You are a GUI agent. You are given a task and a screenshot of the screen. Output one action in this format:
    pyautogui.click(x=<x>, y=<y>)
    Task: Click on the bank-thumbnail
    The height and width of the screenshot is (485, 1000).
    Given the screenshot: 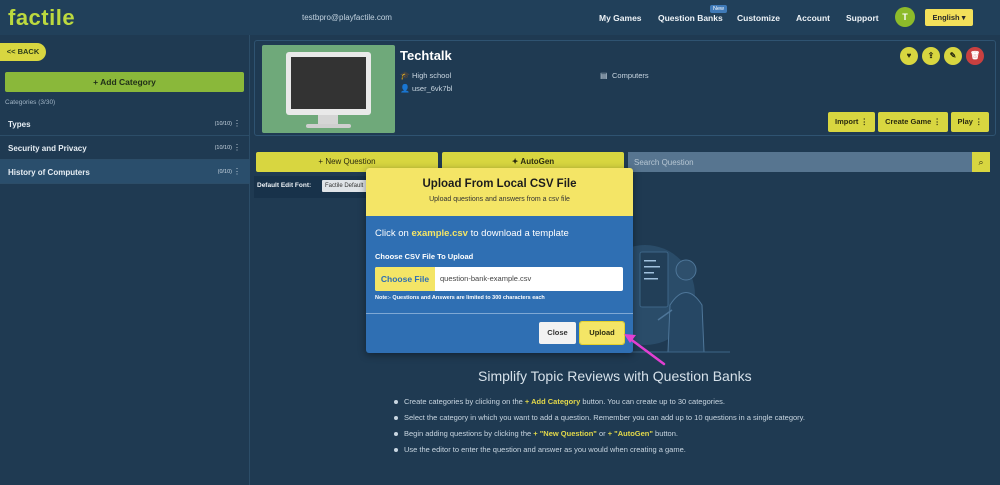 What is the action you would take?
    pyautogui.click(x=328, y=89)
    